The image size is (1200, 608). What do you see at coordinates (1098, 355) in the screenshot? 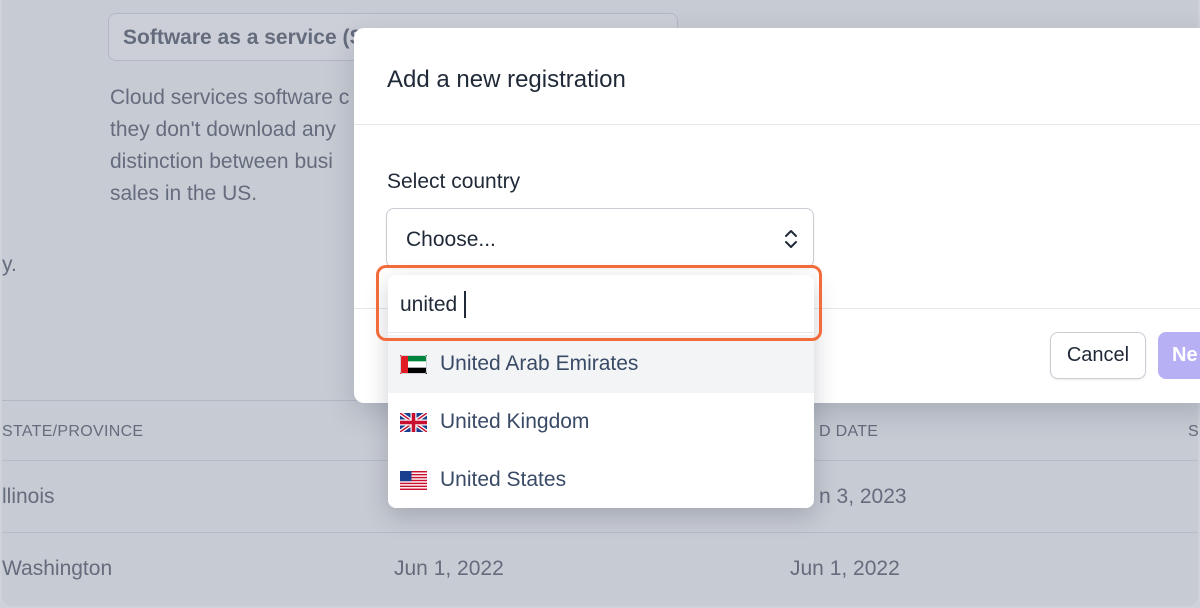
I see `cancel-button: Cancel` at bounding box center [1098, 355].